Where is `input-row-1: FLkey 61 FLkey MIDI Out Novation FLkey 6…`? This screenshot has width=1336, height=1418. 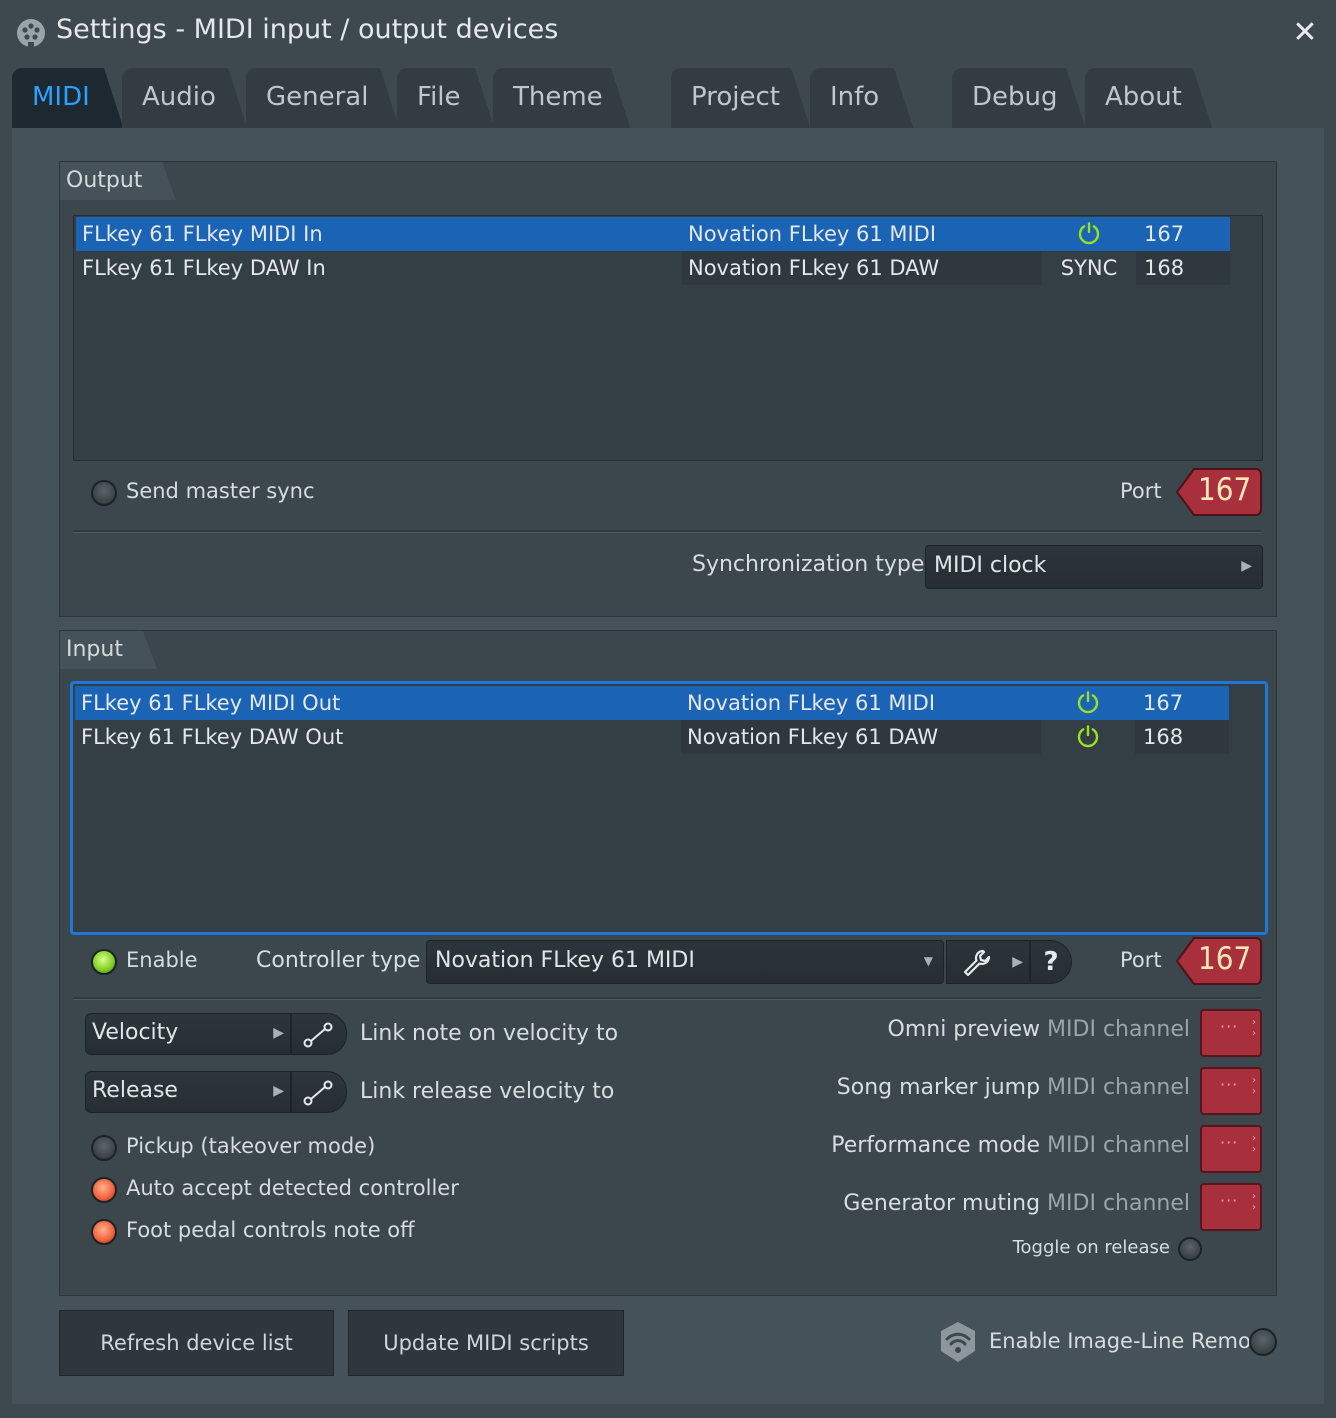 input-row-1: FLkey 61 FLkey MIDI Out Novation FLkey 6… is located at coordinates (652, 703).